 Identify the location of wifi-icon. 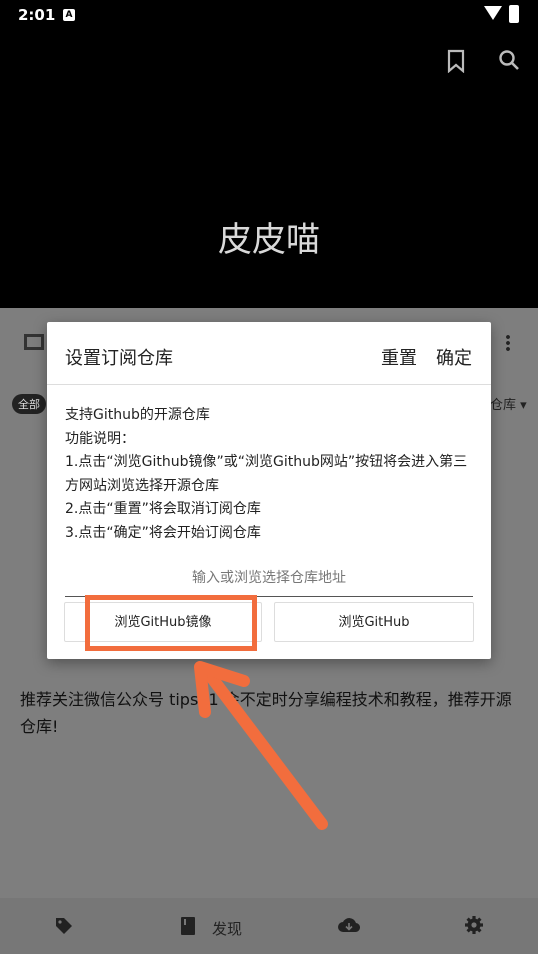
(493, 13).